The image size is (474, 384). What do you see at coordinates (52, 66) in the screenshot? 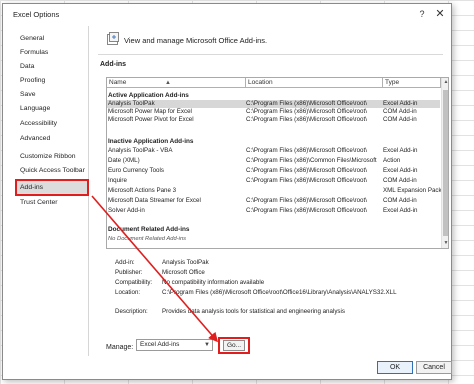
I see `nav-item-data: Data` at bounding box center [52, 66].